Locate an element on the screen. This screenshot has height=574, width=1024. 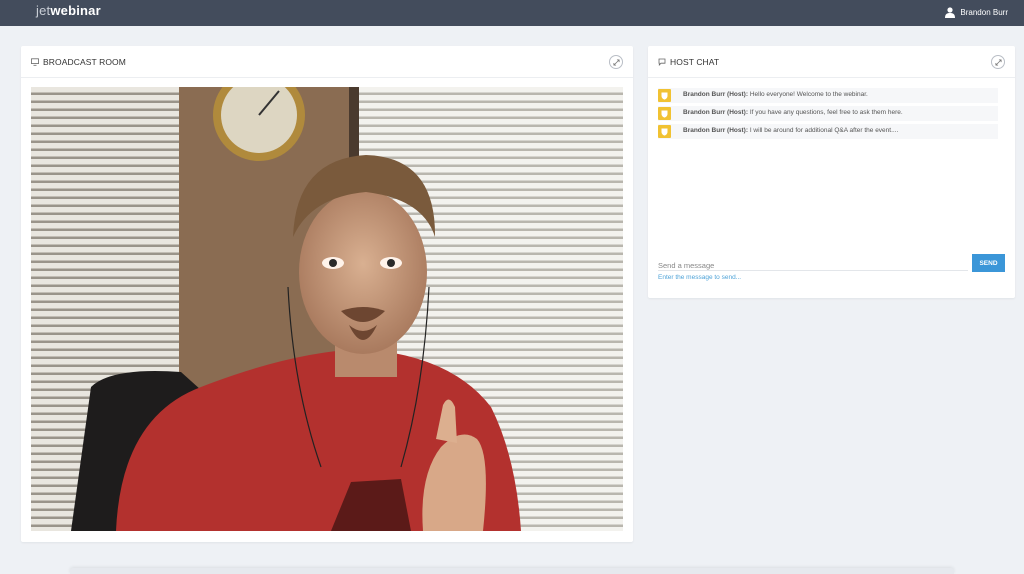
chat-expand-button is located at coordinates (998, 62).